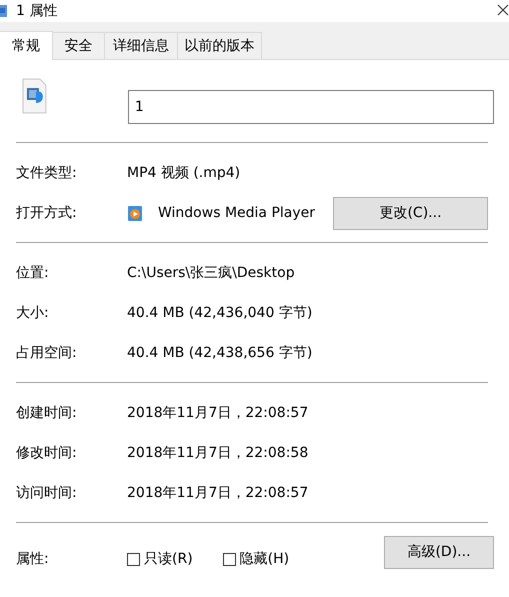 The width and height of the screenshot is (509, 597). I want to click on app-name: Windows Media Player, so click(237, 213).